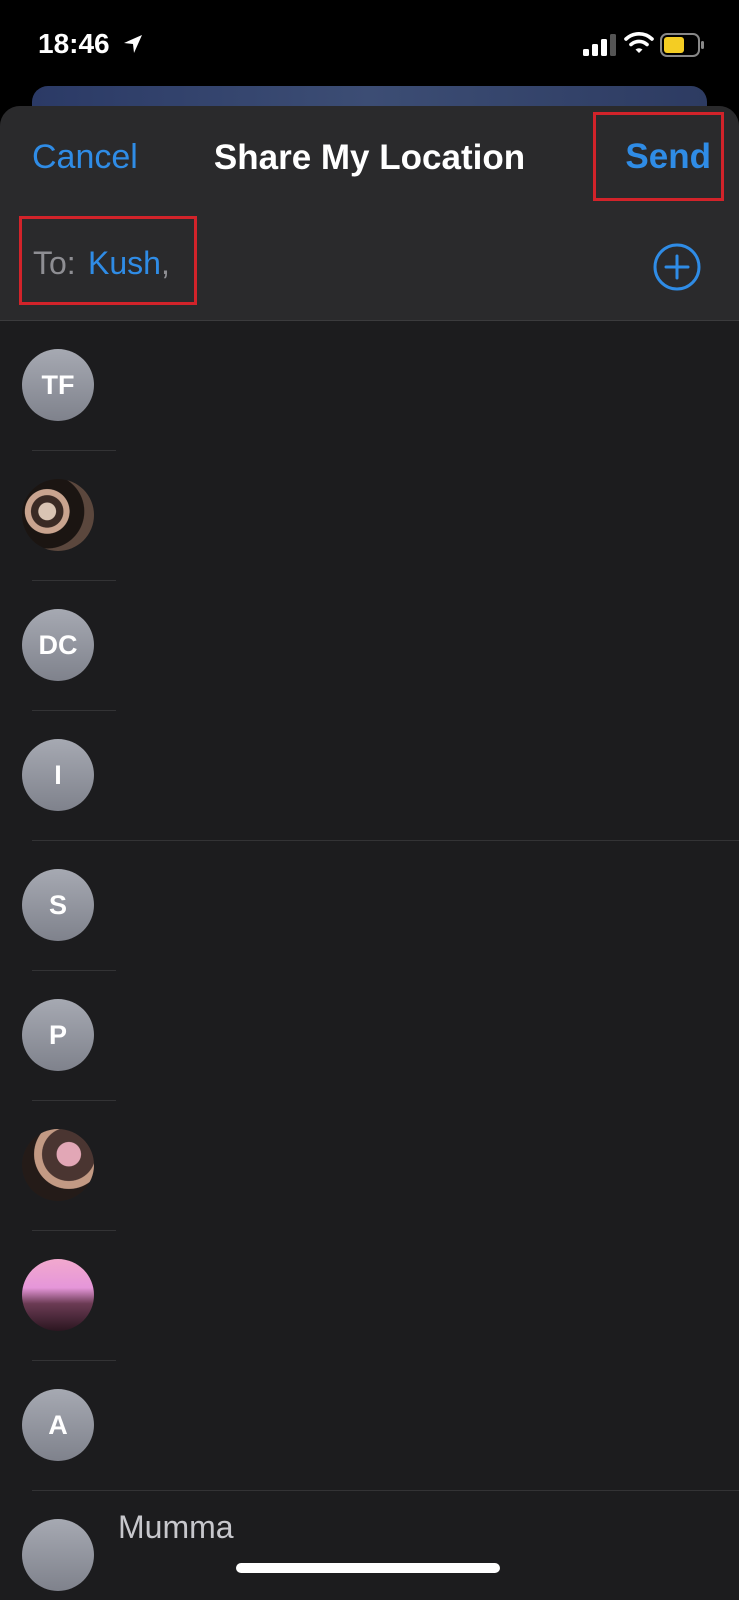  Describe the element at coordinates (58, 1425) in the screenshot. I see `contact-avatar: A` at that location.